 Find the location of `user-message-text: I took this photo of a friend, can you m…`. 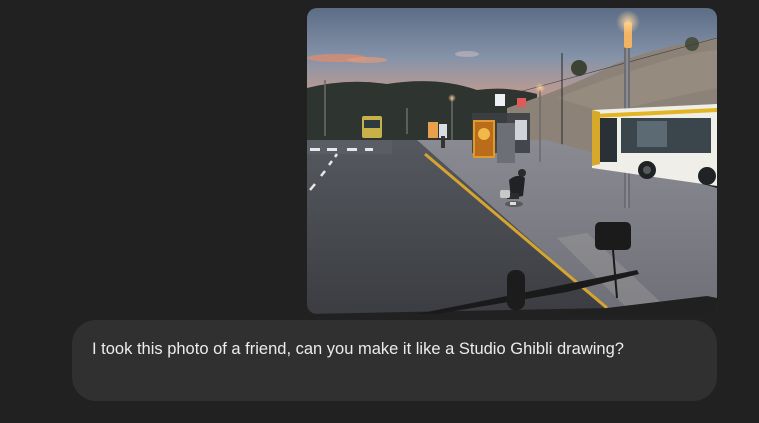

user-message-text: I took this photo of a friend, can you m… is located at coordinates (358, 349).